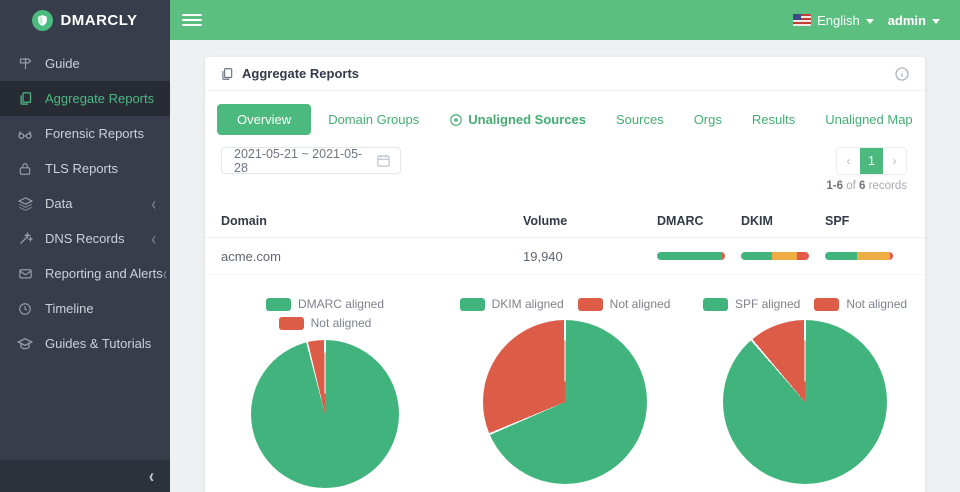 The width and height of the screenshot is (960, 492). Describe the element at coordinates (85, 238) in the screenshot. I see `sidebar-item-dns-records: DNS Records ‹` at that location.